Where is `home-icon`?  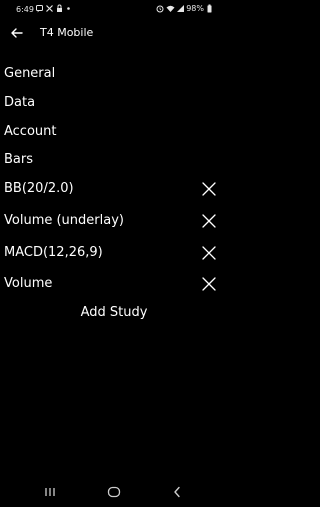 home-icon is located at coordinates (114, 492).